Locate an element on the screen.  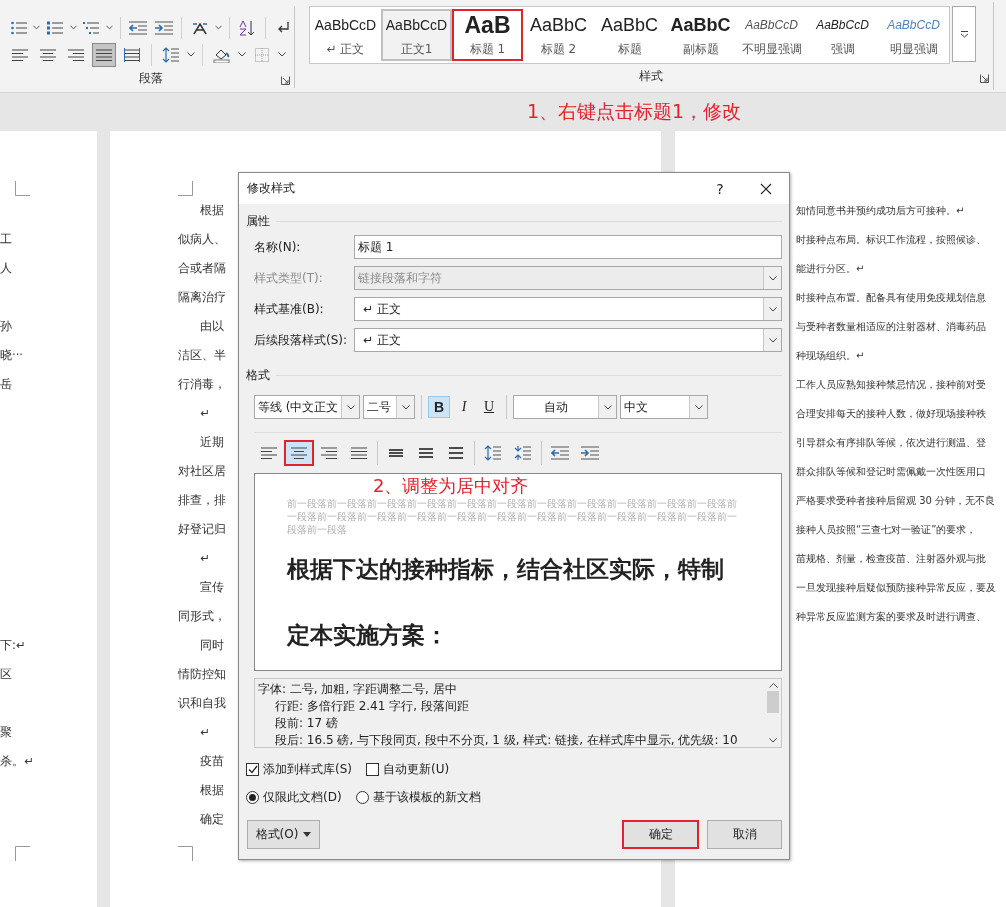
description-line: 行距: 多倍行距 2.41 字行, 段落间距 is located at coordinates (372, 706).